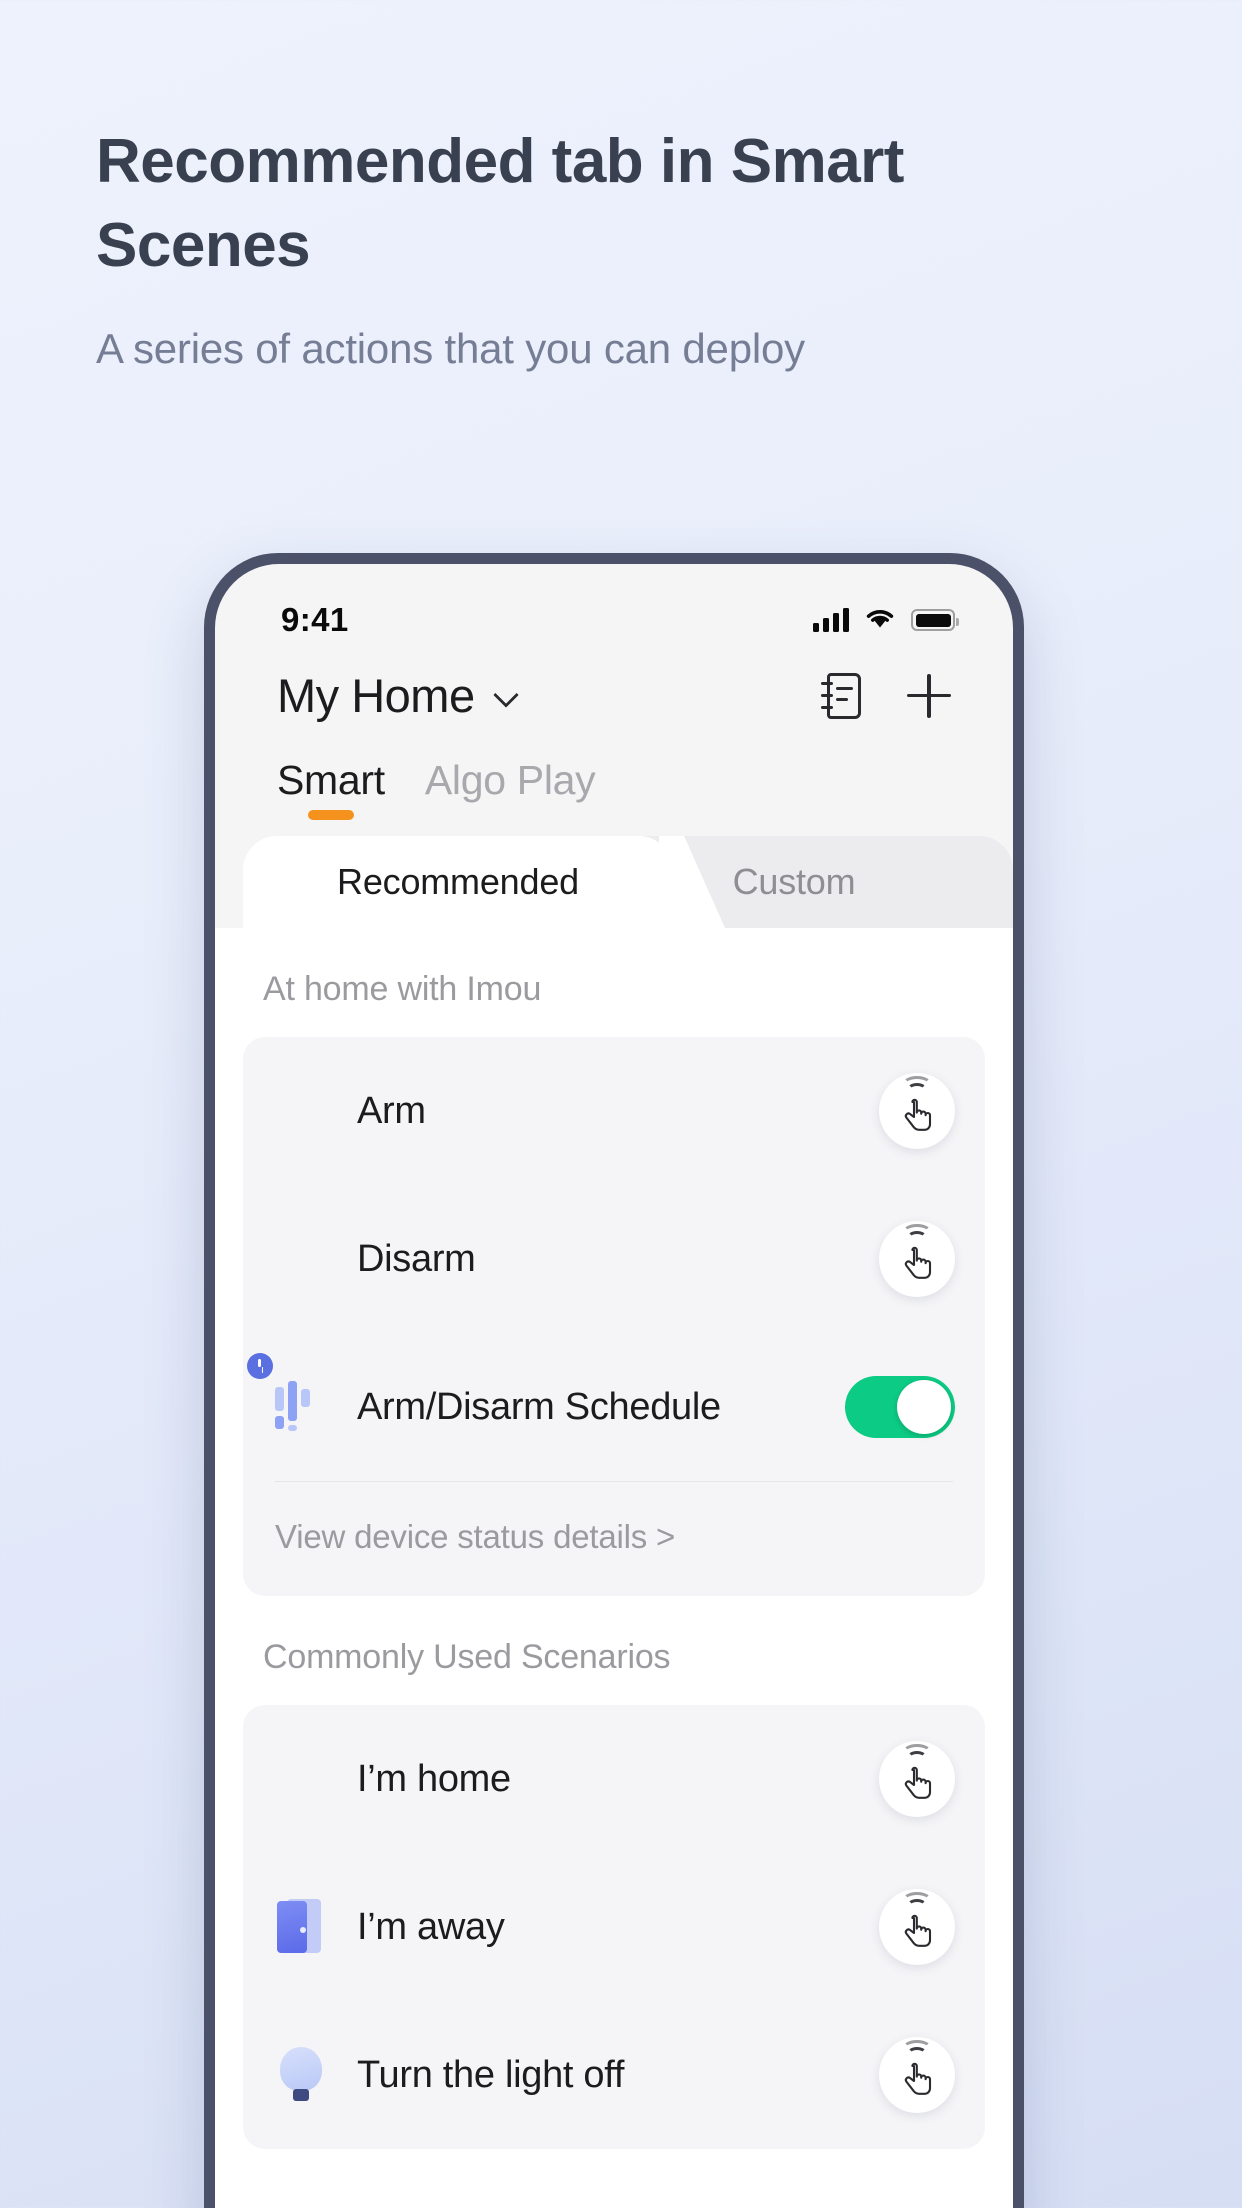 Image resolution: width=1242 pixels, height=2208 pixels. What do you see at coordinates (614, 1779) in the screenshot?
I see `scene-row-im-home: I’m home` at bounding box center [614, 1779].